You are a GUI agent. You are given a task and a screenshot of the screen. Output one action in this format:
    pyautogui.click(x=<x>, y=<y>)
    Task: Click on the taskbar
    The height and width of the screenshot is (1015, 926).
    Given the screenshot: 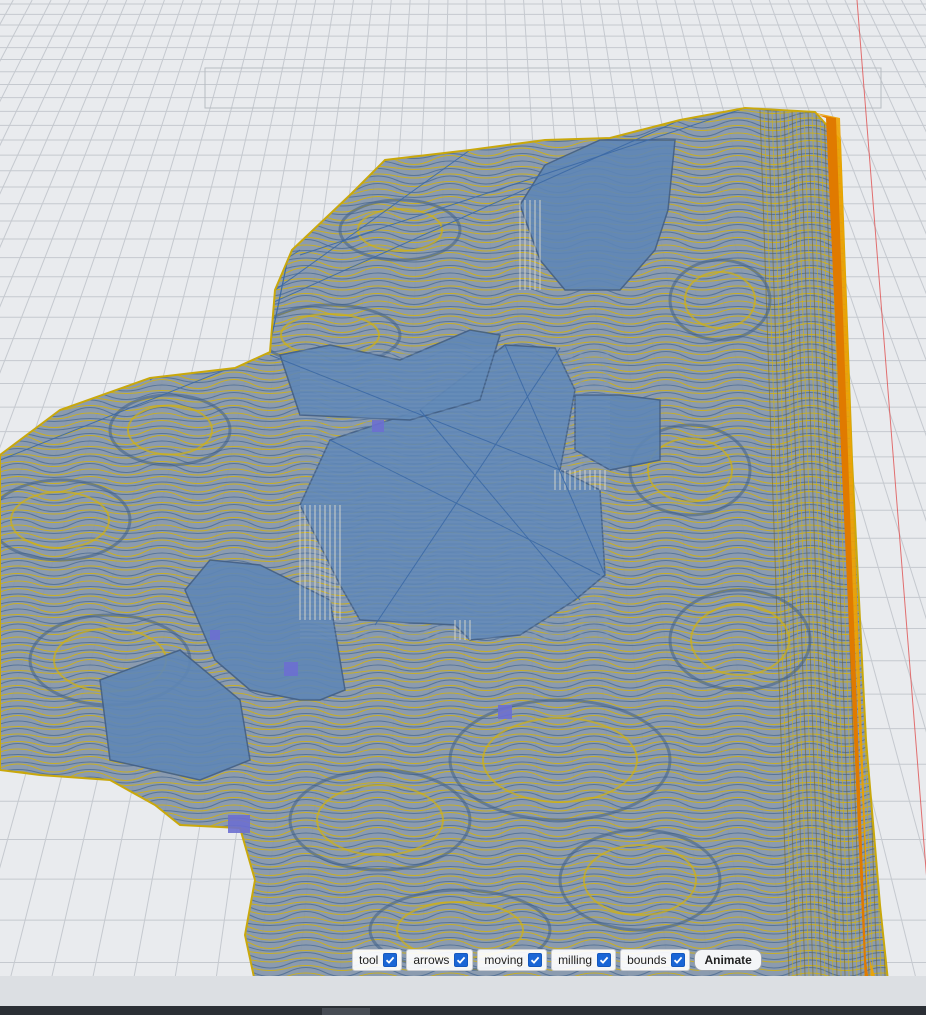 What is the action you would take?
    pyautogui.click(x=463, y=1010)
    